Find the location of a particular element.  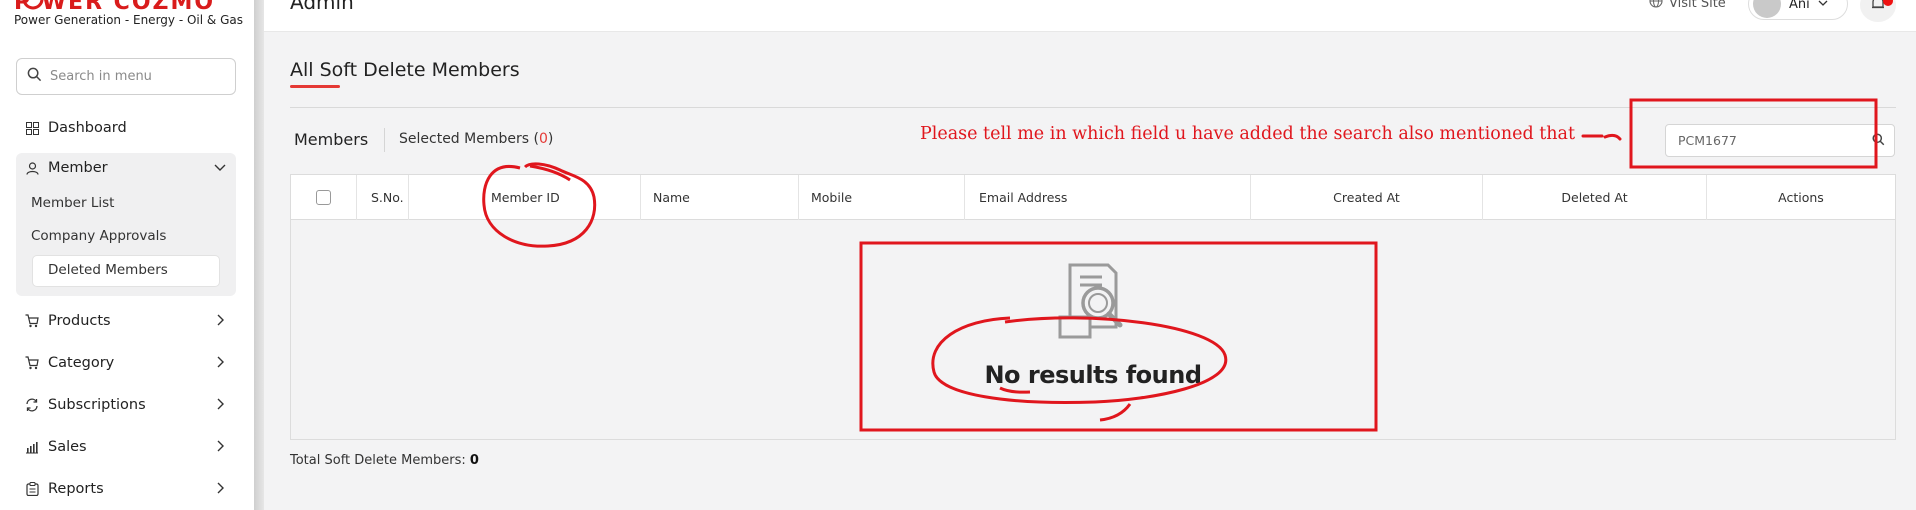

sidebar-item-label: Subscriptions is located at coordinates (97, 405).